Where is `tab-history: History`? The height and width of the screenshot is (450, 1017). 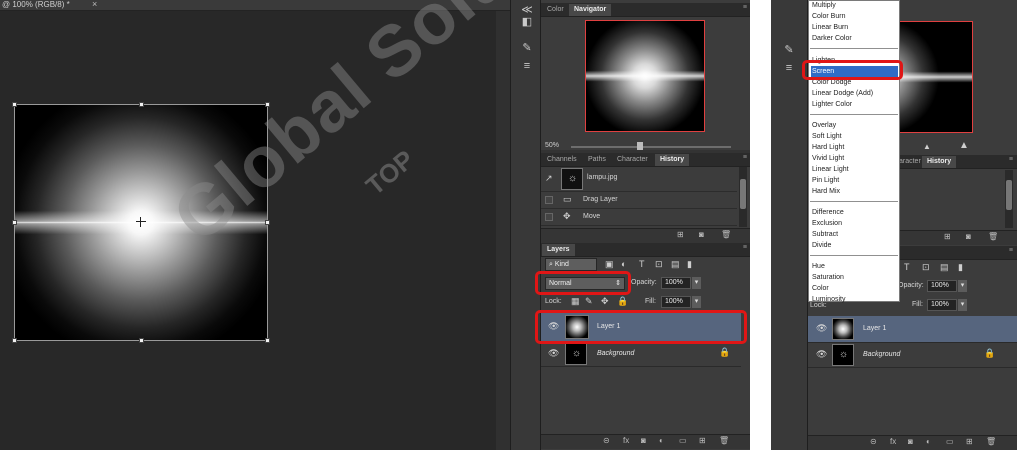
tab-history: History is located at coordinates (939, 162).